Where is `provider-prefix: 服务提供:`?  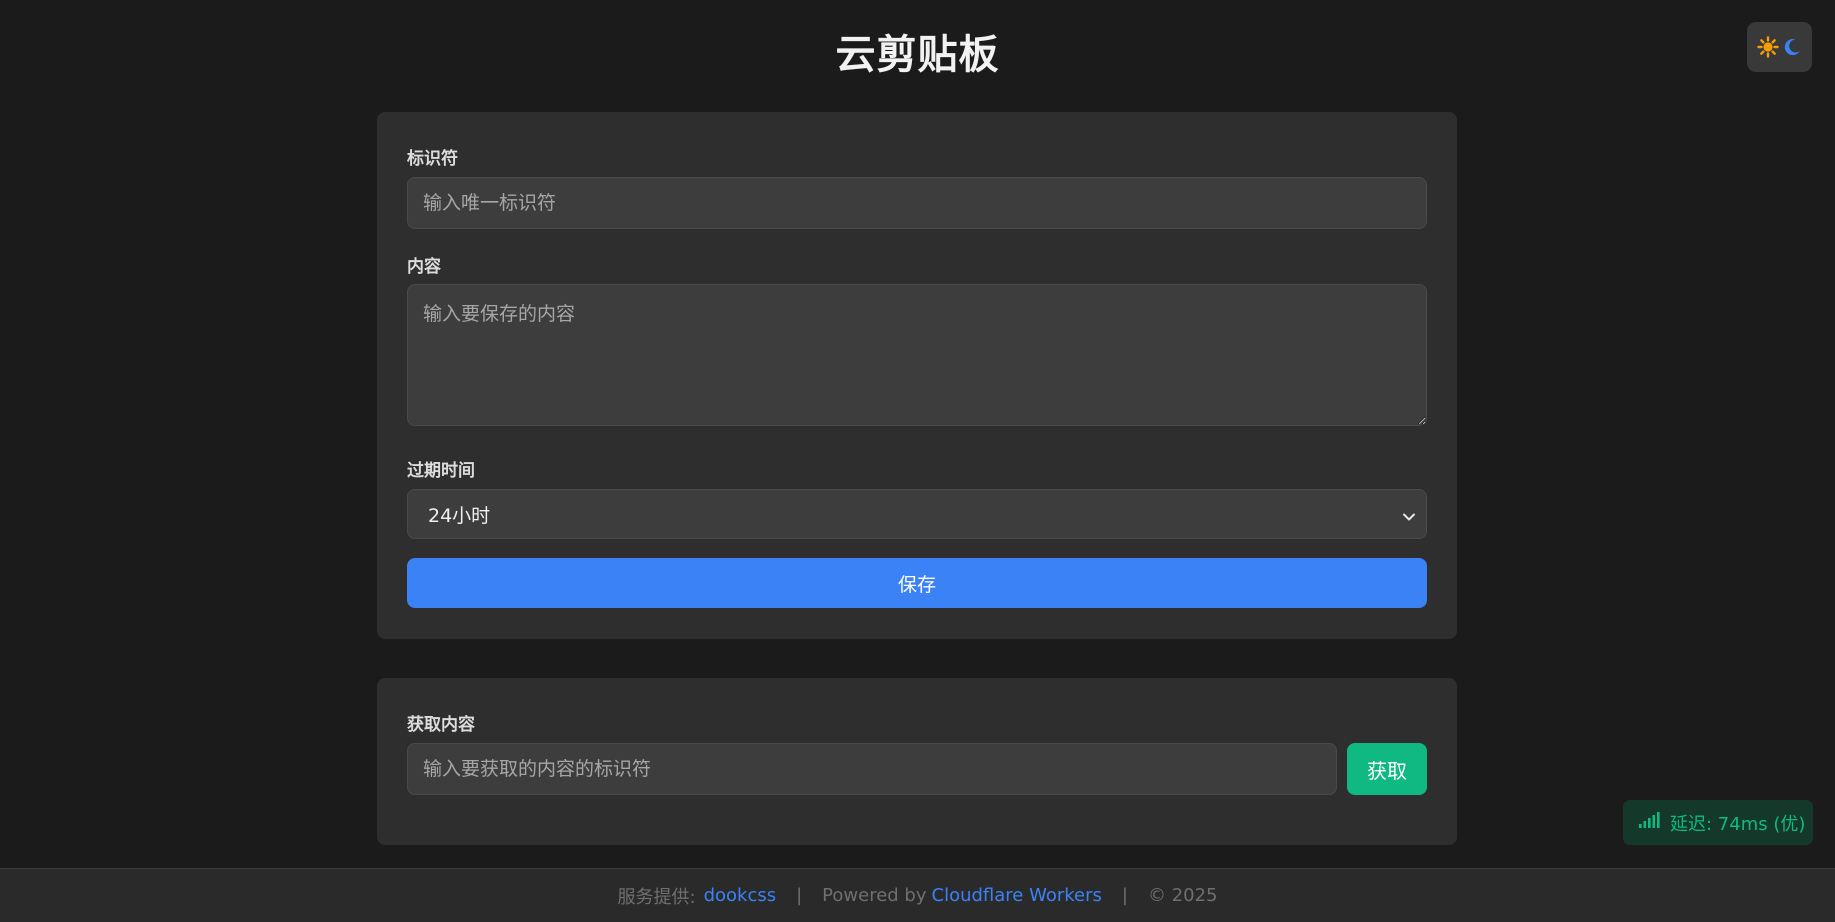 provider-prefix: 服务提供: is located at coordinates (656, 897).